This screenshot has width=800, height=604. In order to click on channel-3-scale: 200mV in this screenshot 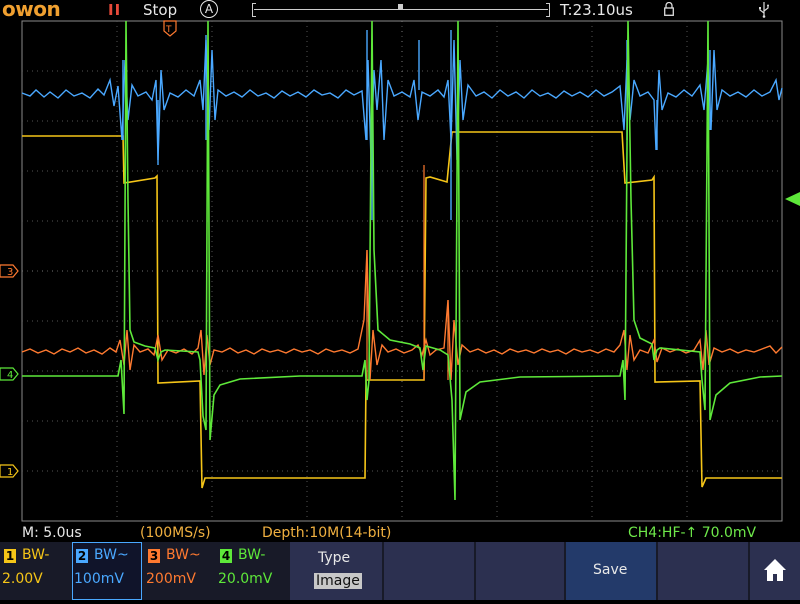, I will do `click(171, 579)`.